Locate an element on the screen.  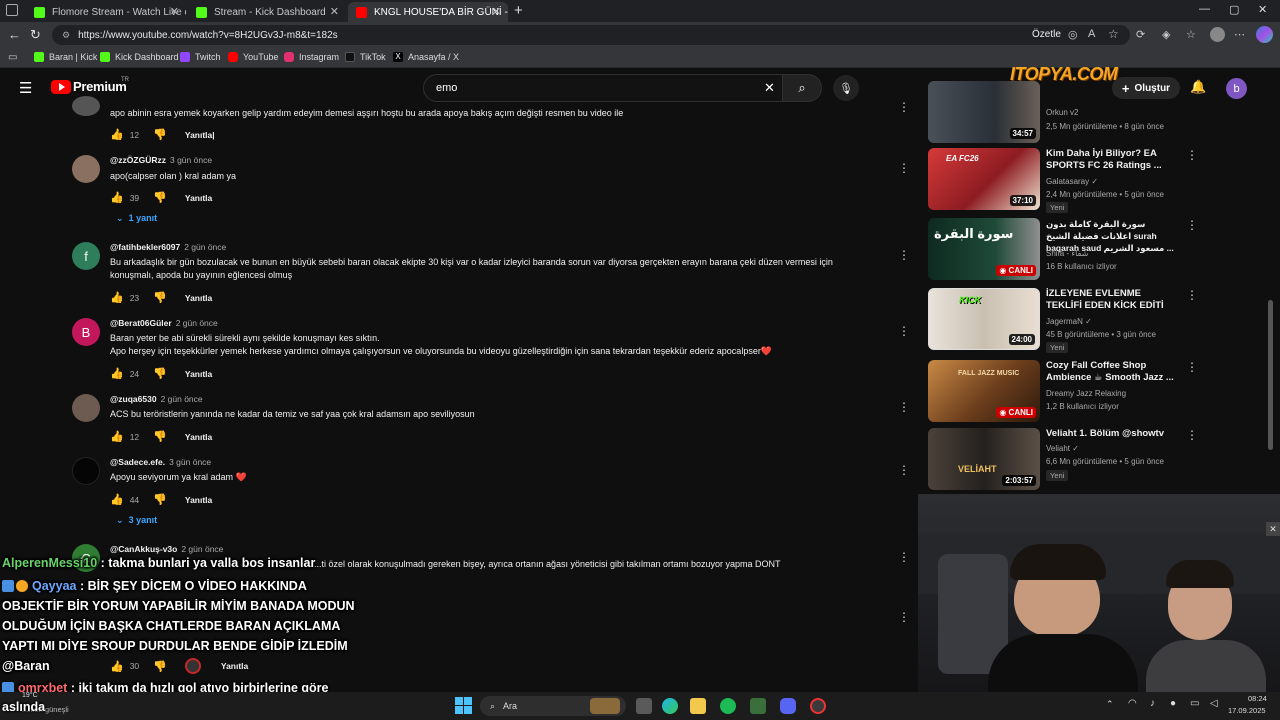
video-channel-row: Veliaht ✓ is located at coordinates (1062, 448).